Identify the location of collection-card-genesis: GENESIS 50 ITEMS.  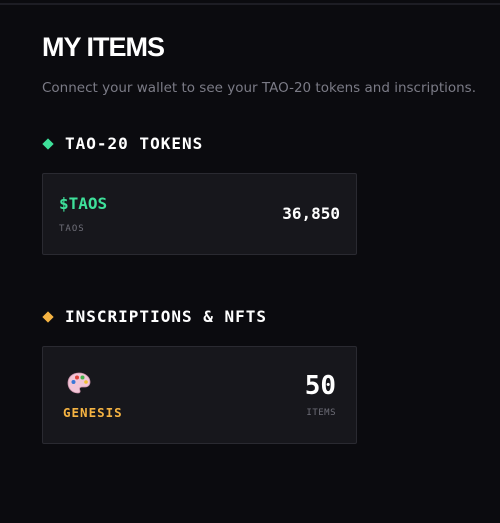
(199, 395).